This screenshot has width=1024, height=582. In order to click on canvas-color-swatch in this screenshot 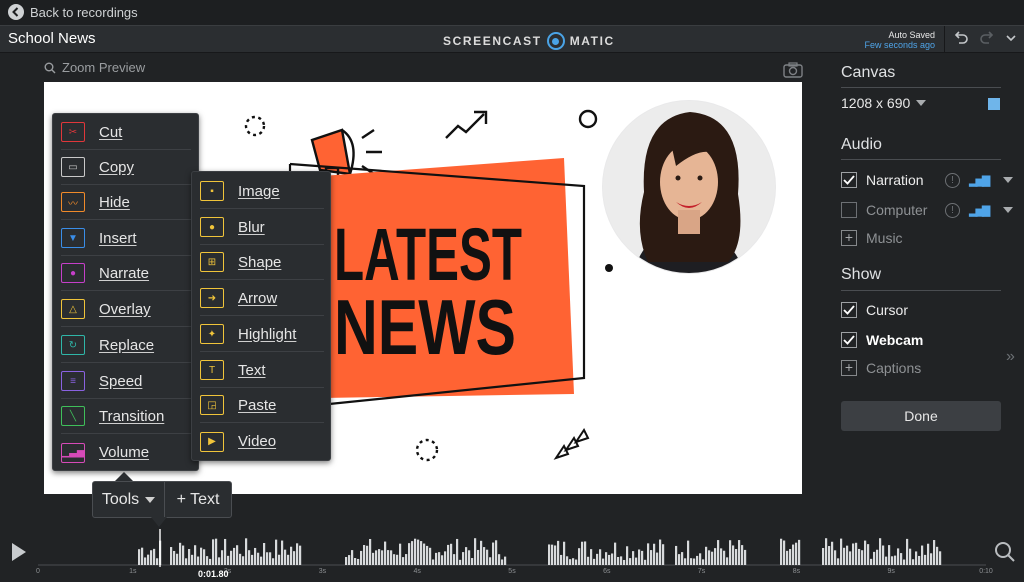, I will do `click(994, 104)`.